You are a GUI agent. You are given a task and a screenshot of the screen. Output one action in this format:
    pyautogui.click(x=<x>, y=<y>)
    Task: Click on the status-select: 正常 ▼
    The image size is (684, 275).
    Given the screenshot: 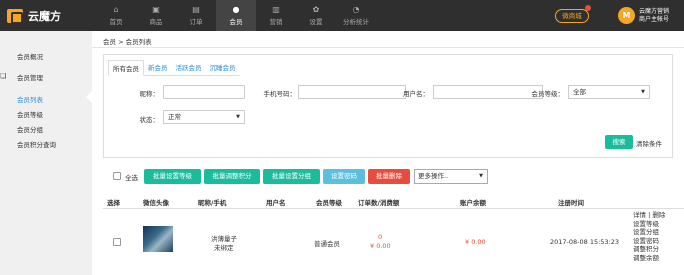 What is the action you would take?
    pyautogui.click(x=204, y=117)
    